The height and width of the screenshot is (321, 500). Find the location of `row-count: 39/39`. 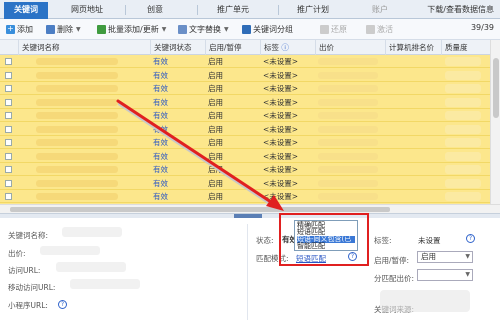

row-count: 39/39 is located at coordinates (482, 27).